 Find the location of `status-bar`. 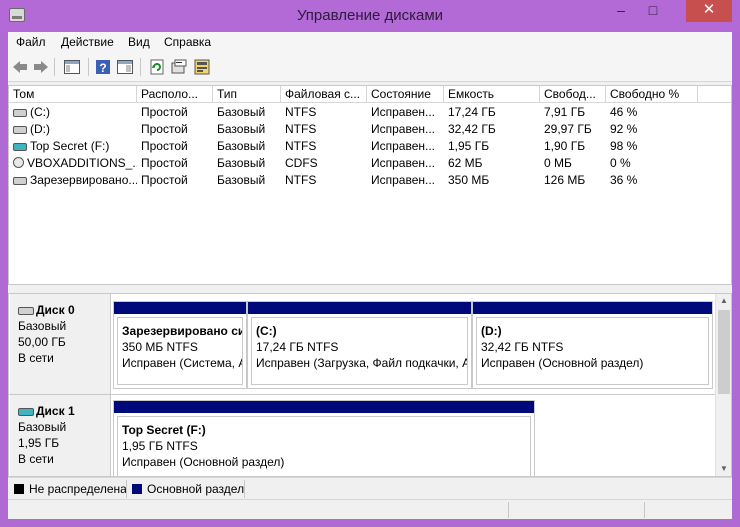

status-bar is located at coordinates (370, 509).